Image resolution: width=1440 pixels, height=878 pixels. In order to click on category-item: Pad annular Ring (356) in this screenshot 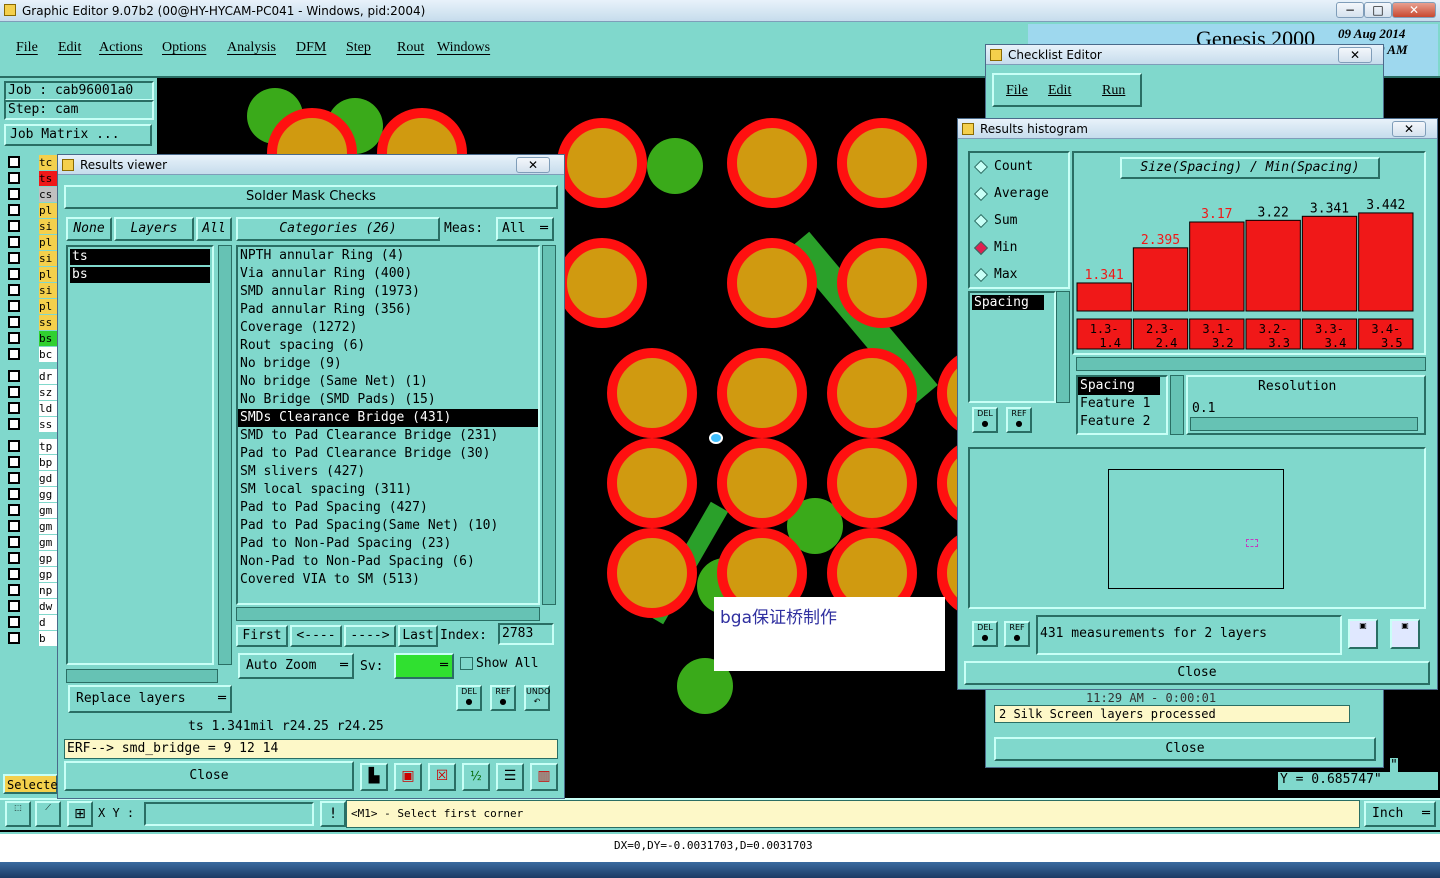, I will do `click(388, 310)`.